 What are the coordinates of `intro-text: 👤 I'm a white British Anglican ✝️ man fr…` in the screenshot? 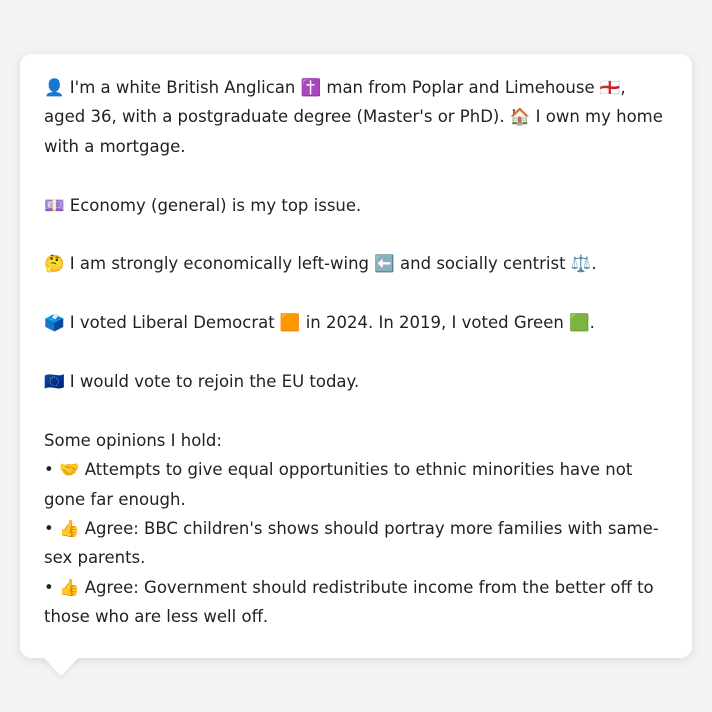 It's located at (353, 117).